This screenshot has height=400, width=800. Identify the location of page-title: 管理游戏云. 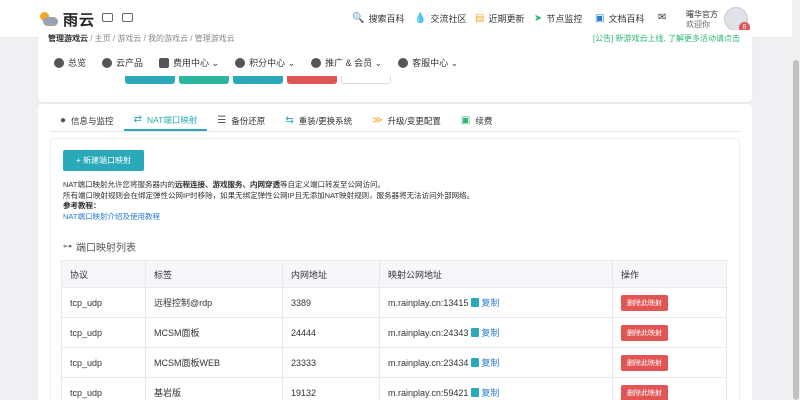
(68, 38).